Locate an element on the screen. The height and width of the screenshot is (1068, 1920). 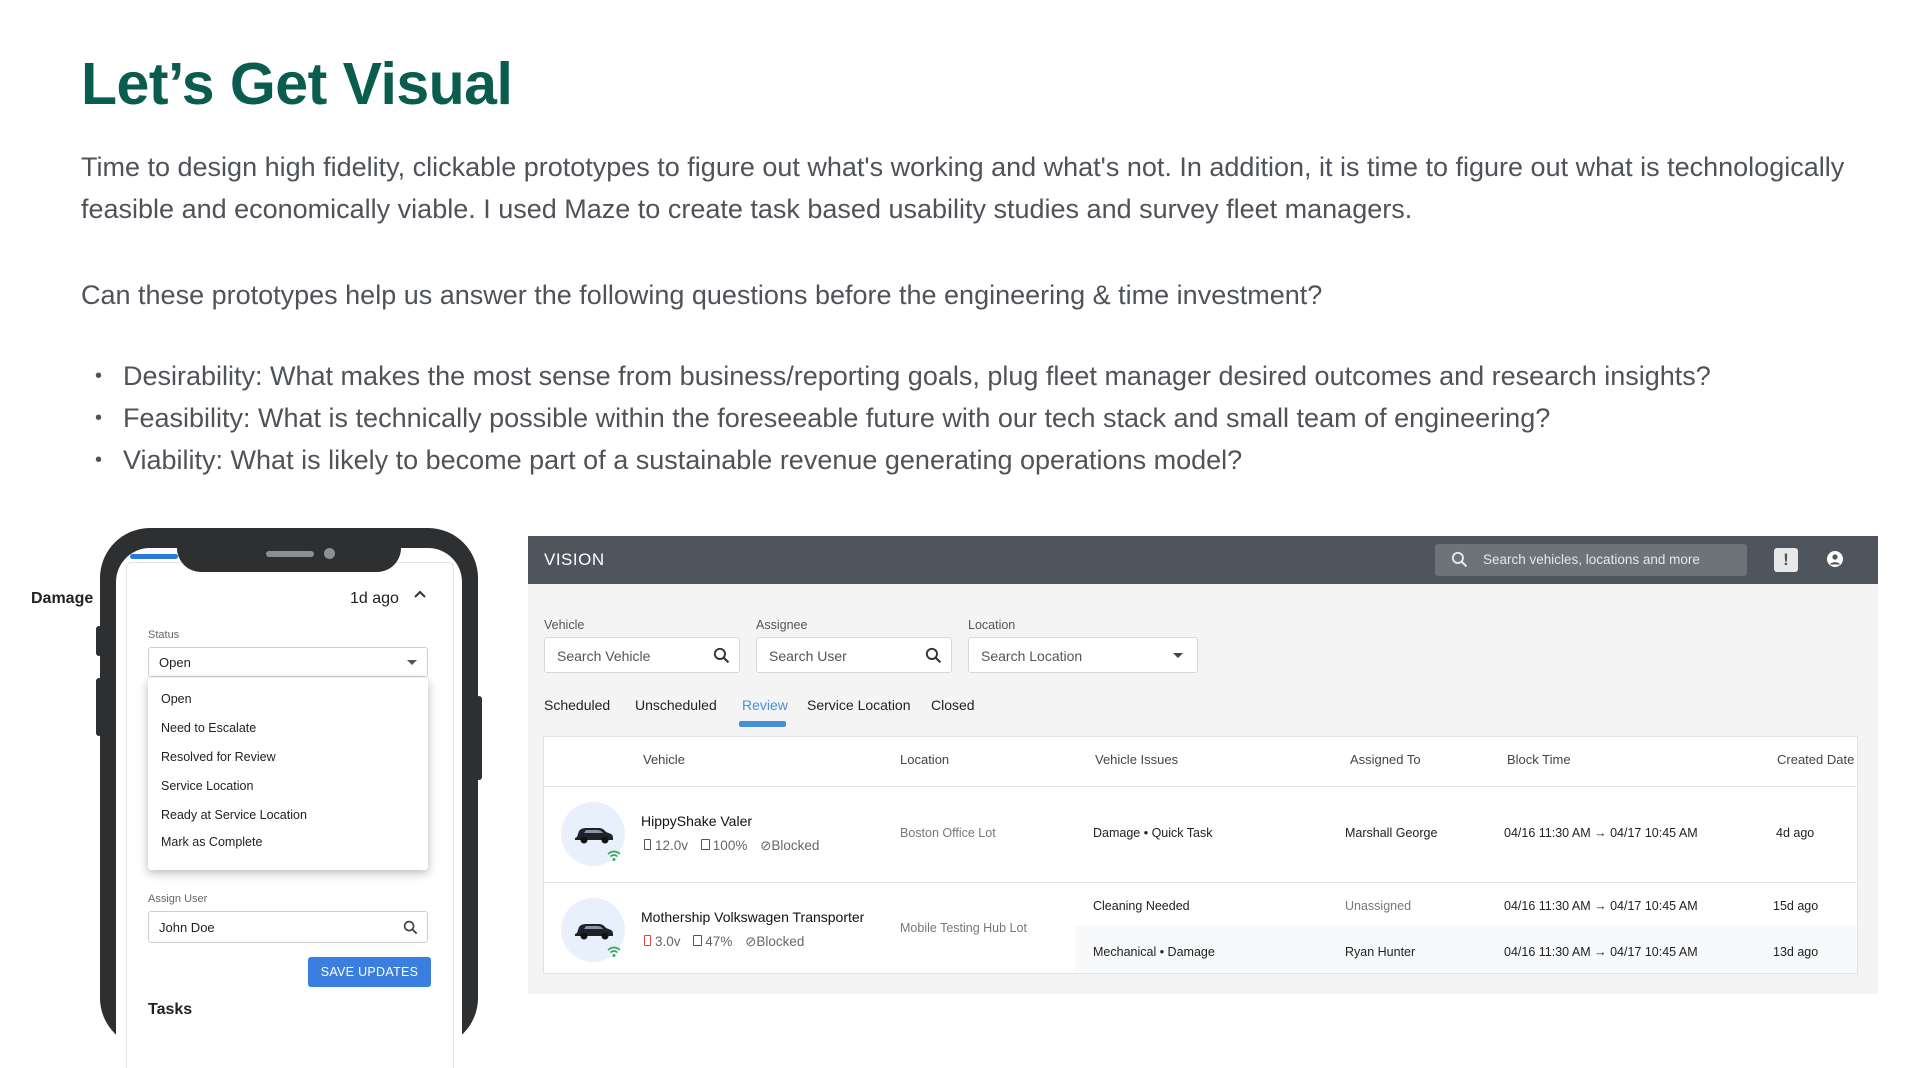
assign-user-label: Assign User is located at coordinates (178, 899).